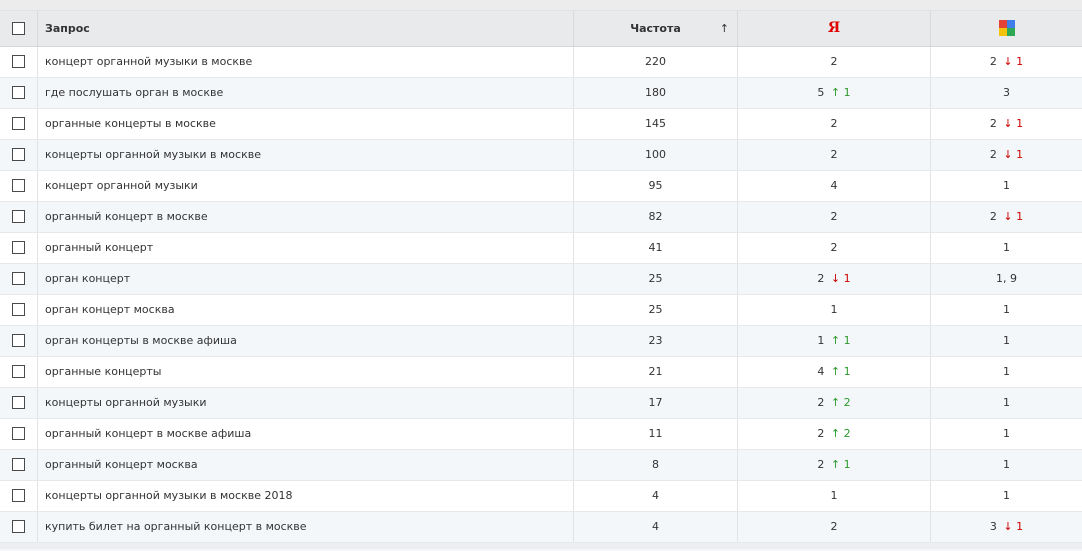 The width and height of the screenshot is (1082, 551). What do you see at coordinates (834, 29) in the screenshot?
I see `column-header-yandex: Я` at bounding box center [834, 29].